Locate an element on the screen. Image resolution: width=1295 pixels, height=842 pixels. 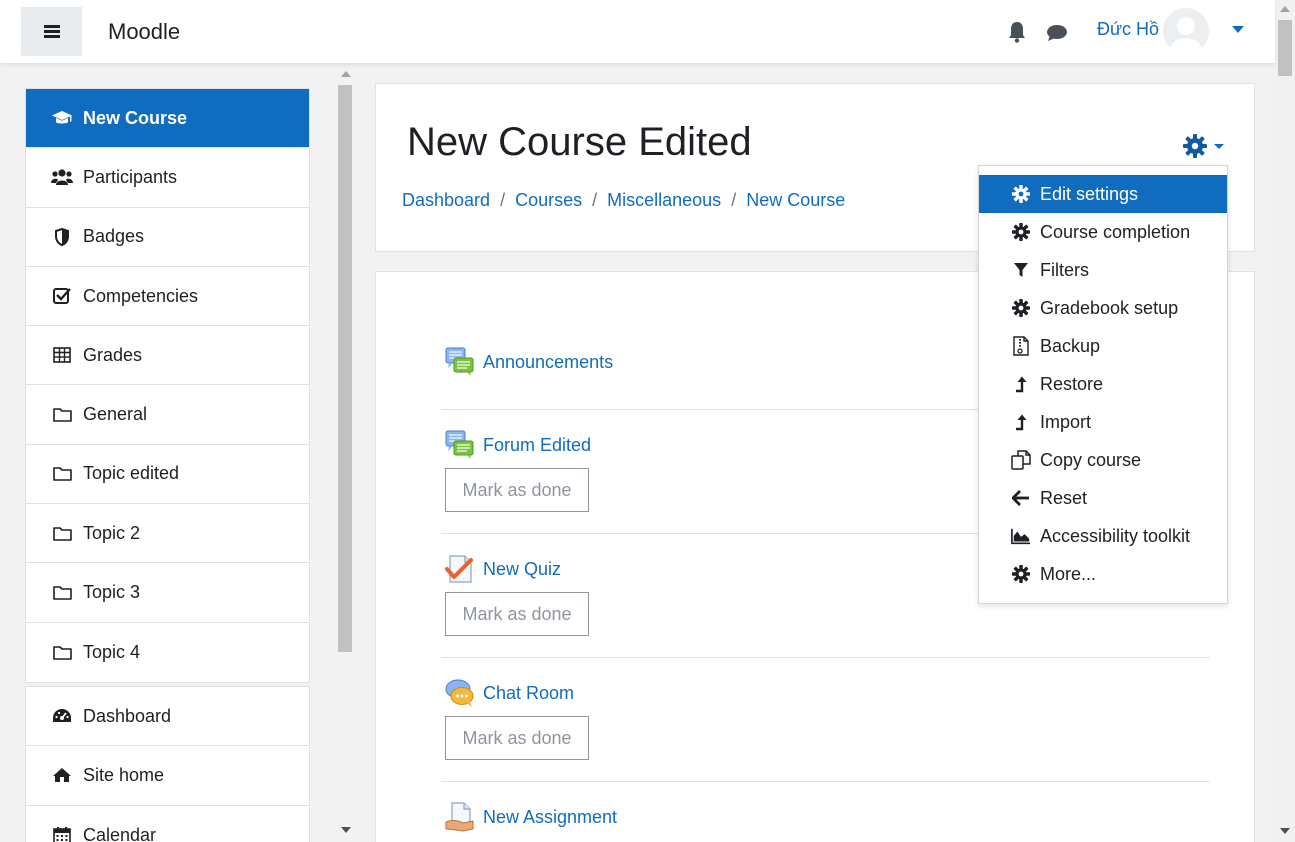
menu-item-restore: Restore is located at coordinates (1103, 384).